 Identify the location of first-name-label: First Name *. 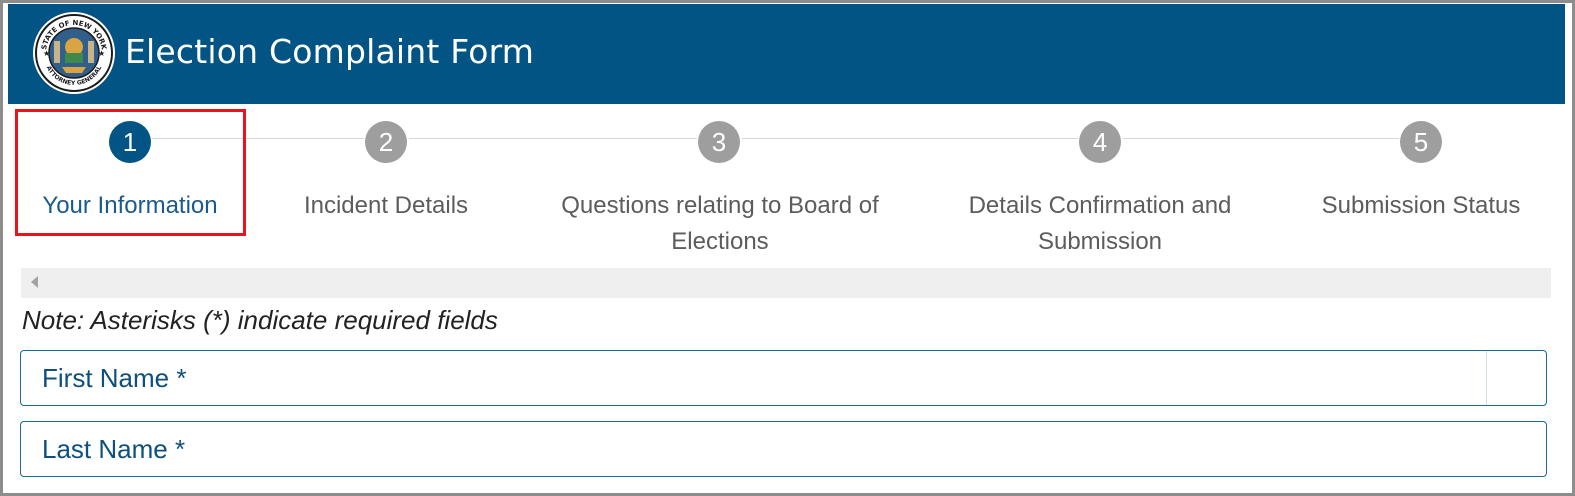
(114, 378).